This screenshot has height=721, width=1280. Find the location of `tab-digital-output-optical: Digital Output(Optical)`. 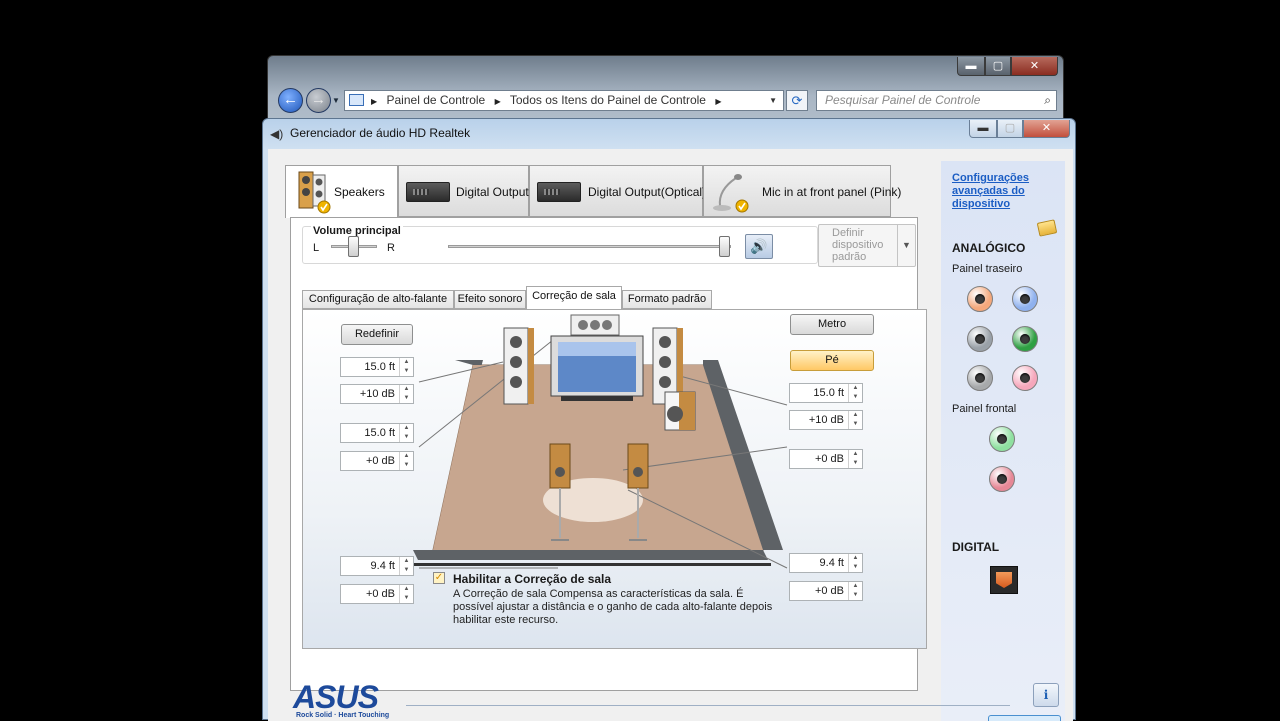

tab-digital-output-optical: Digital Output(Optical) is located at coordinates (618, 191).